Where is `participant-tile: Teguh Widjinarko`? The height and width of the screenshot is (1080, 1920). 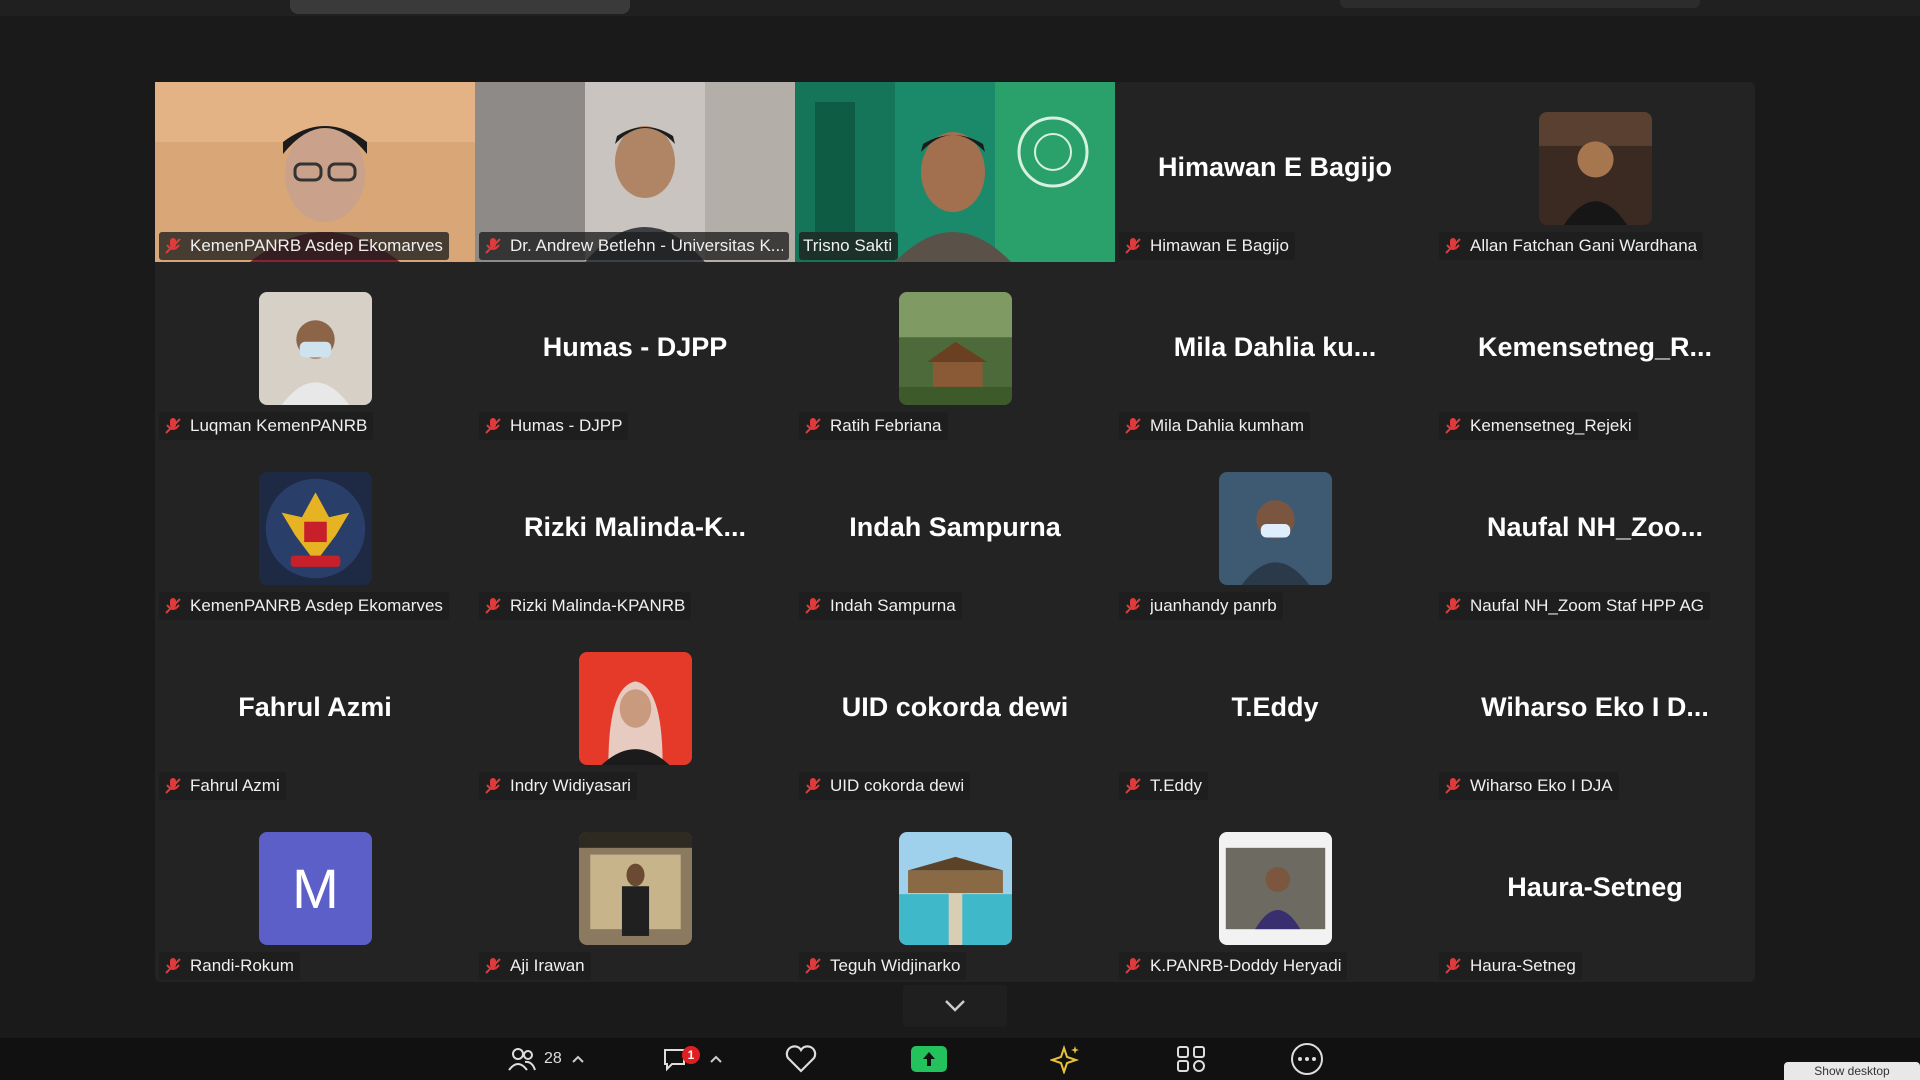
participant-tile: Teguh Widjinarko is located at coordinates (955, 892).